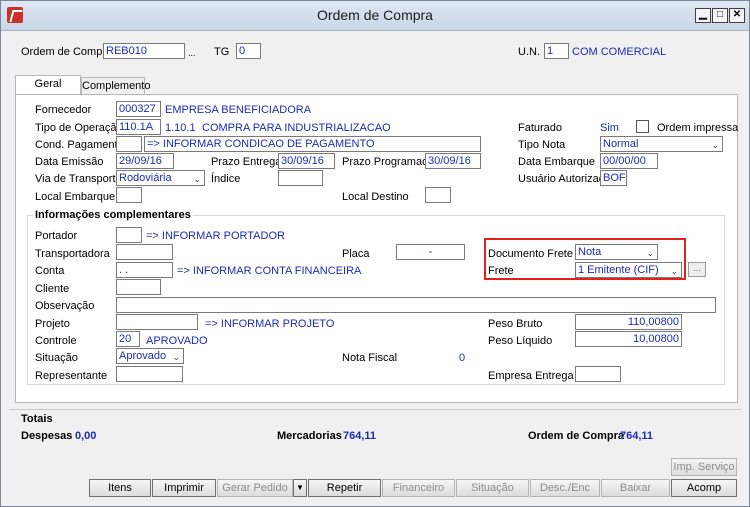 Image resolution: width=750 pixels, height=507 pixels. I want to click on fornecedor-name: EMPRESA BENEFICIADORA, so click(238, 110).